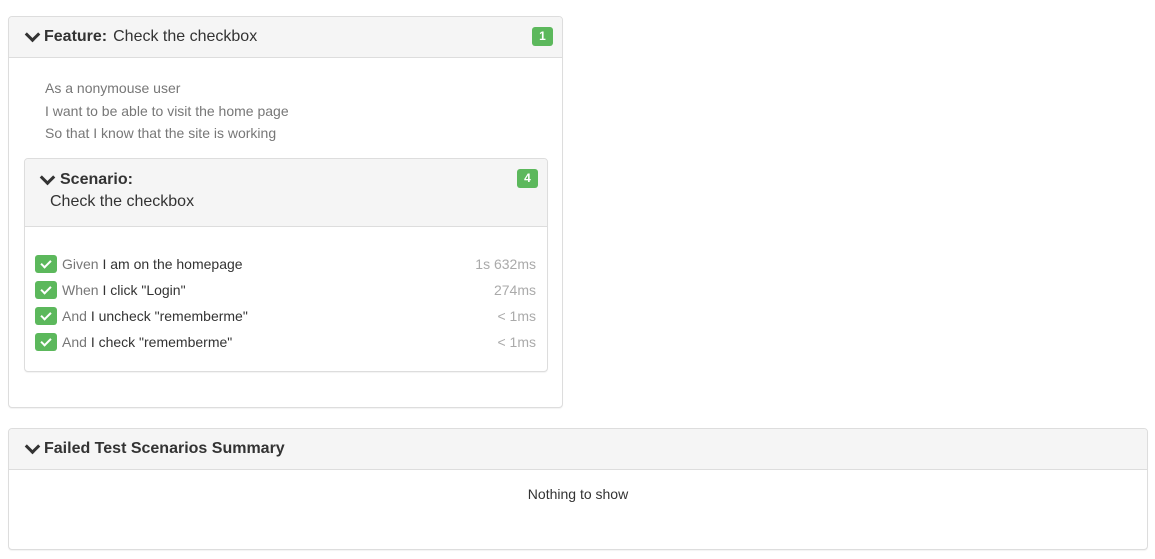 This screenshot has width=1155, height=559. I want to click on feature-label: Feature:, so click(76, 36).